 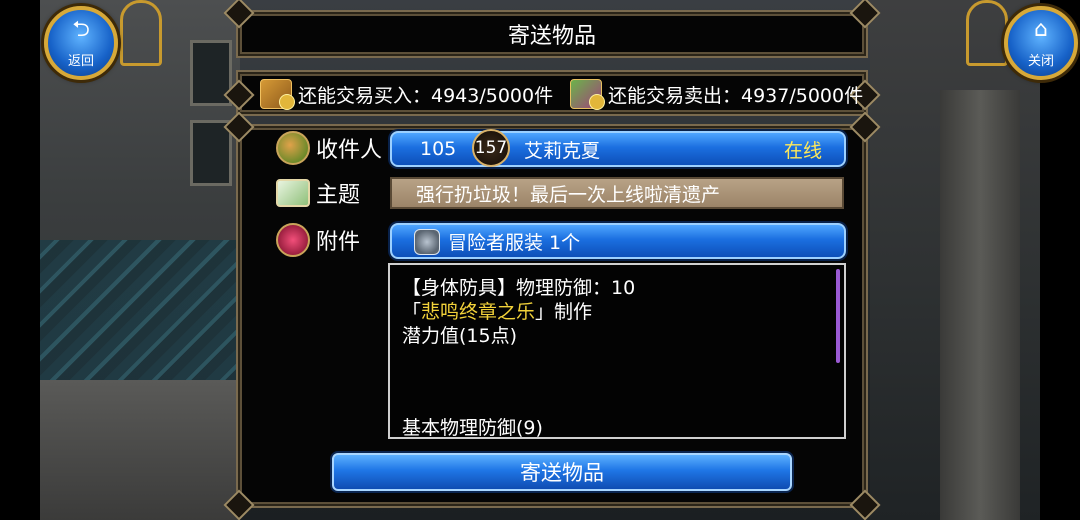 I want to click on send-item-button: 寄送物品, so click(x=562, y=472).